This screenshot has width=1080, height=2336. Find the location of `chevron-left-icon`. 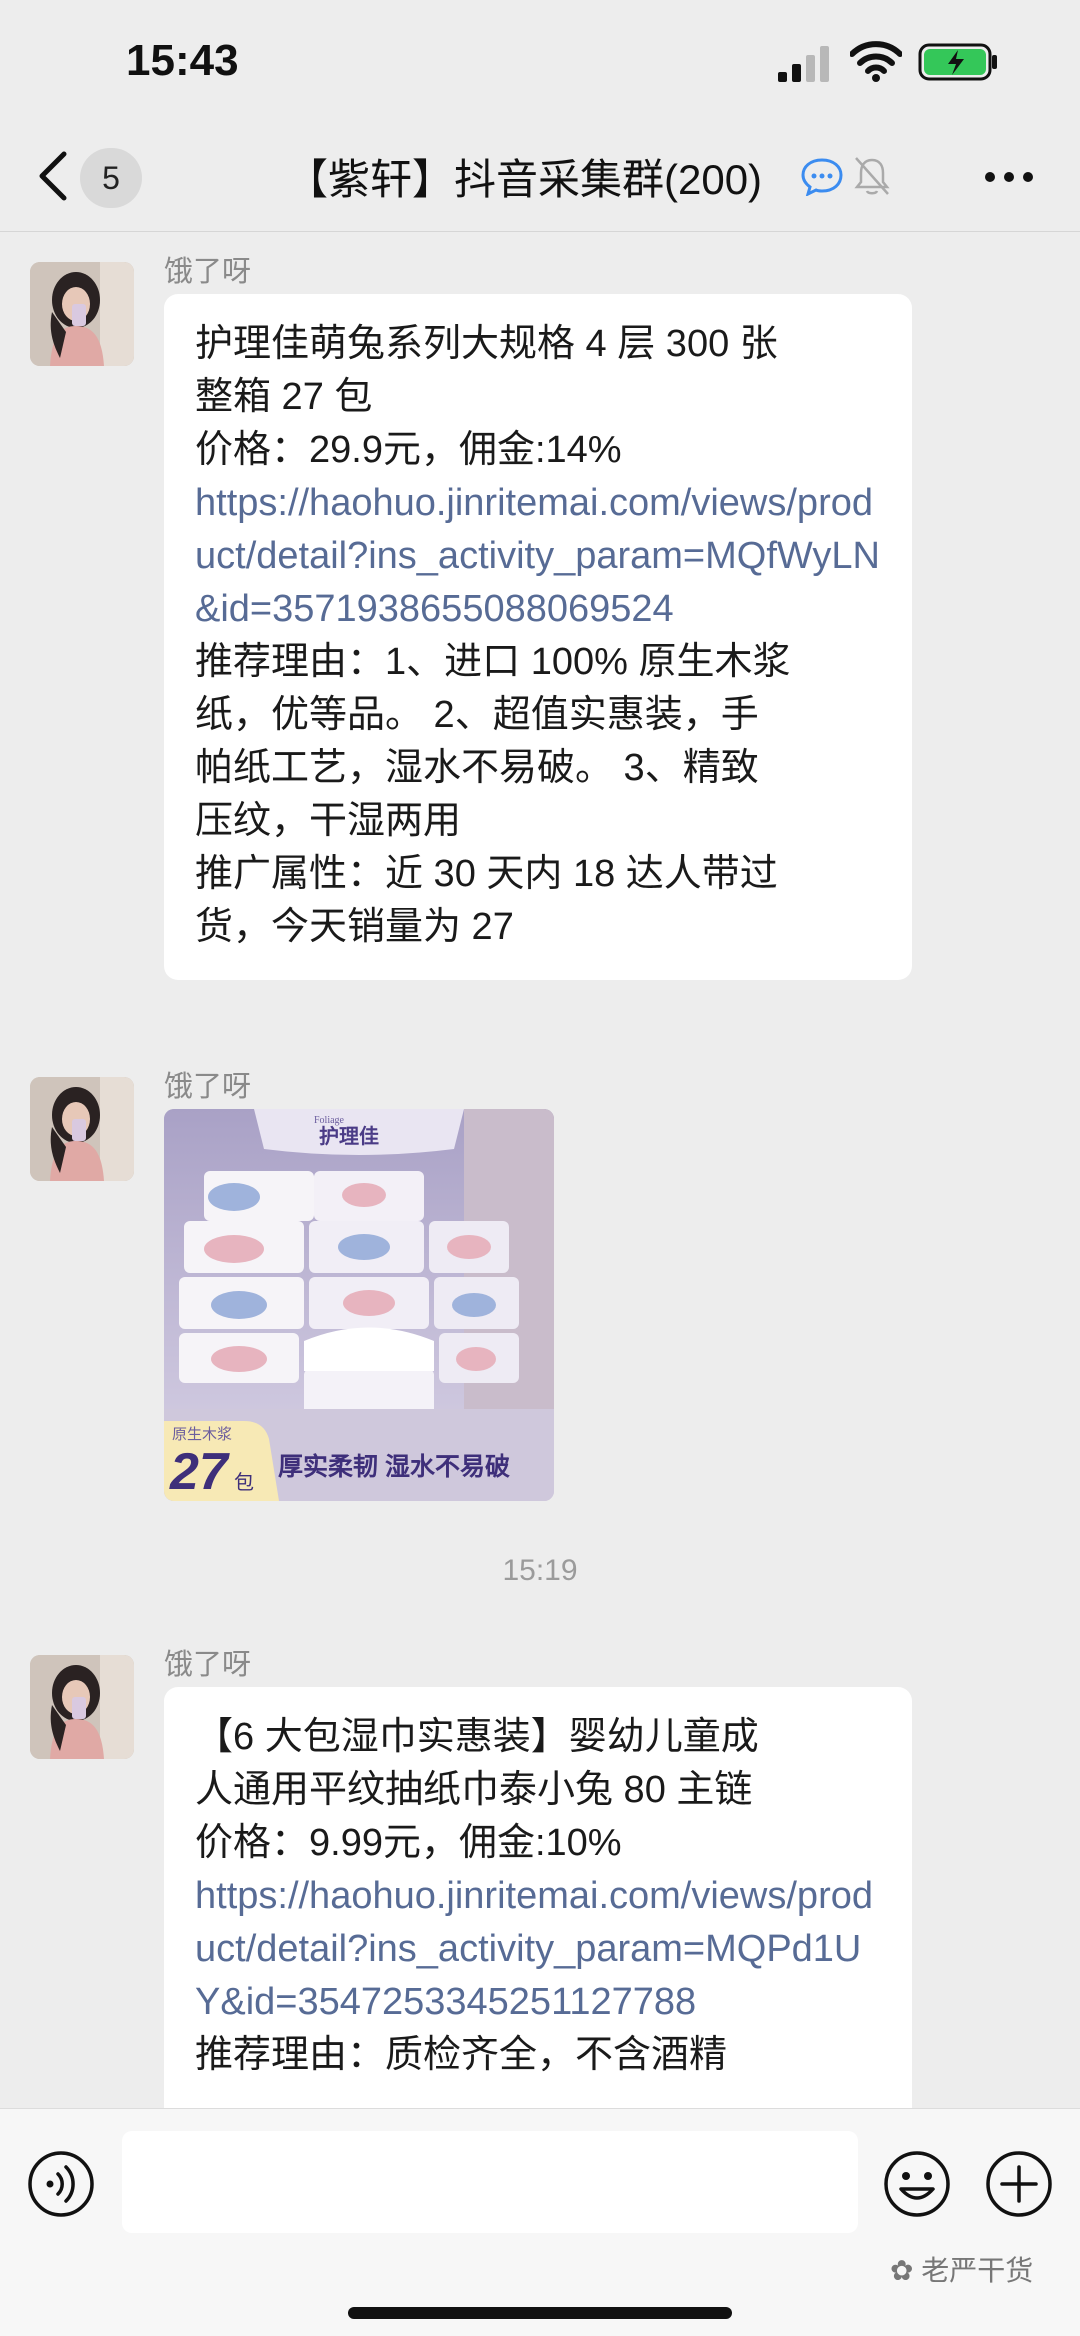

chevron-left-icon is located at coordinates (54, 176).